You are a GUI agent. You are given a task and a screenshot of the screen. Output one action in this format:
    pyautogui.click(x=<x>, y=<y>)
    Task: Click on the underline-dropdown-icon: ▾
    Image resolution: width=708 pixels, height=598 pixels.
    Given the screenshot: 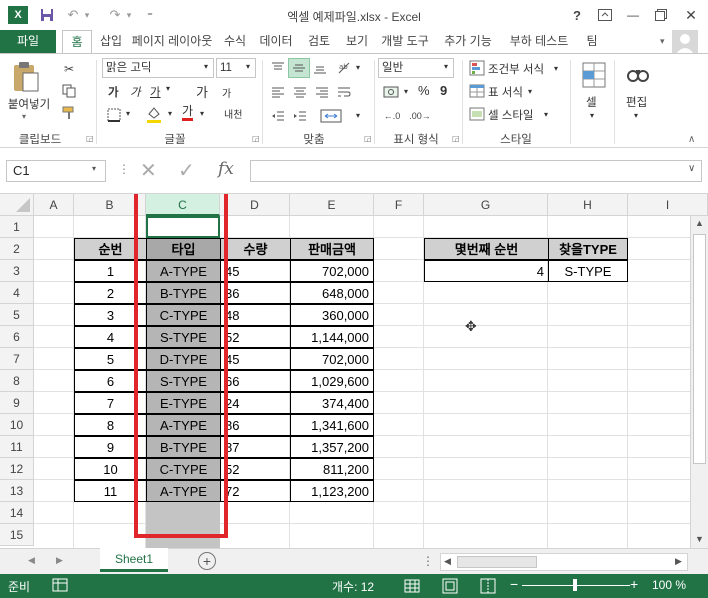 What is the action you would take?
    pyautogui.click(x=168, y=88)
    